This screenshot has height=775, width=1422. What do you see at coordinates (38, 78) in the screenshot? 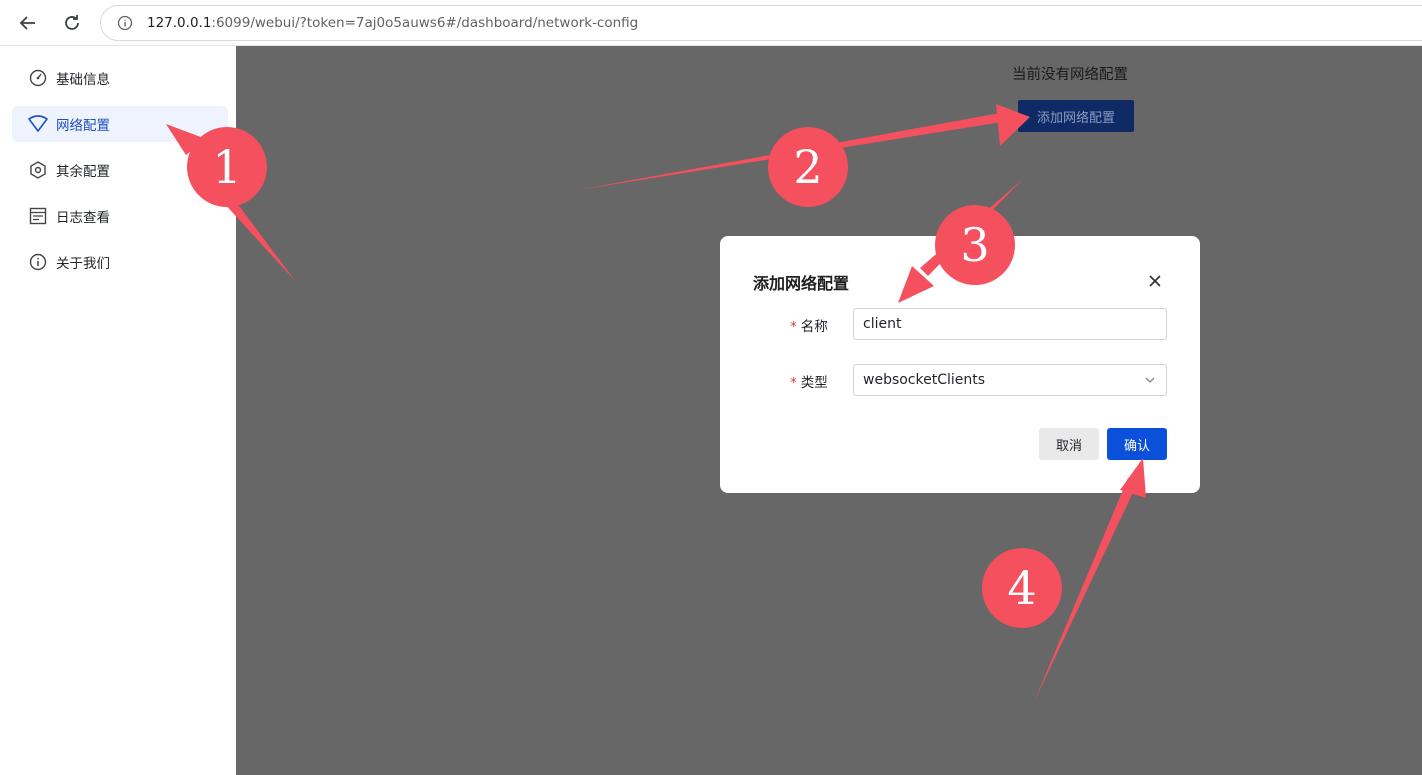
I see `dashboard-gauge-icon` at bounding box center [38, 78].